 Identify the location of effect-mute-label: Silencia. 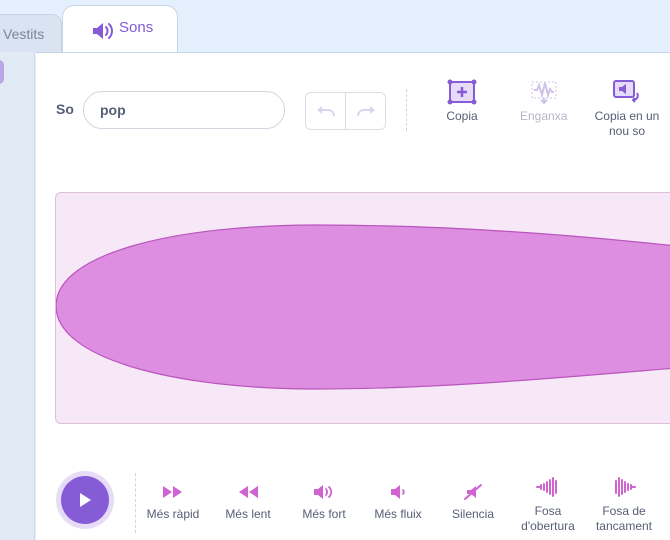
(473, 514).